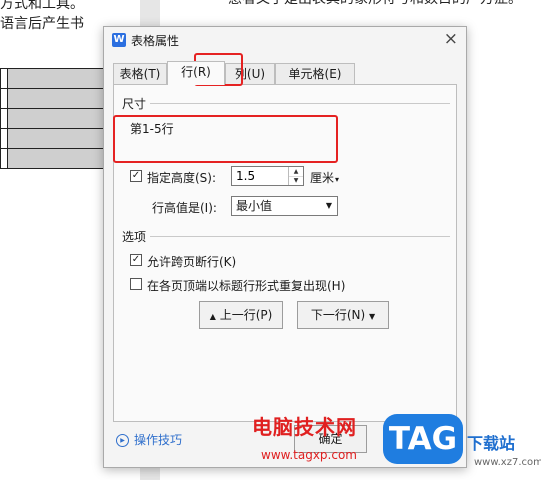 Image resolution: width=541 pixels, height=480 pixels. What do you see at coordinates (300, 236) in the screenshot?
I see `options-group-divider` at bounding box center [300, 236].